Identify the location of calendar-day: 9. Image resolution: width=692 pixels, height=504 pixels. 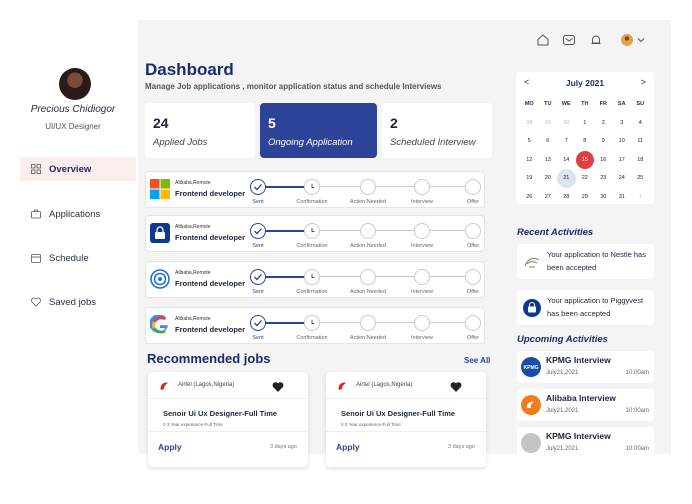
(603, 141).